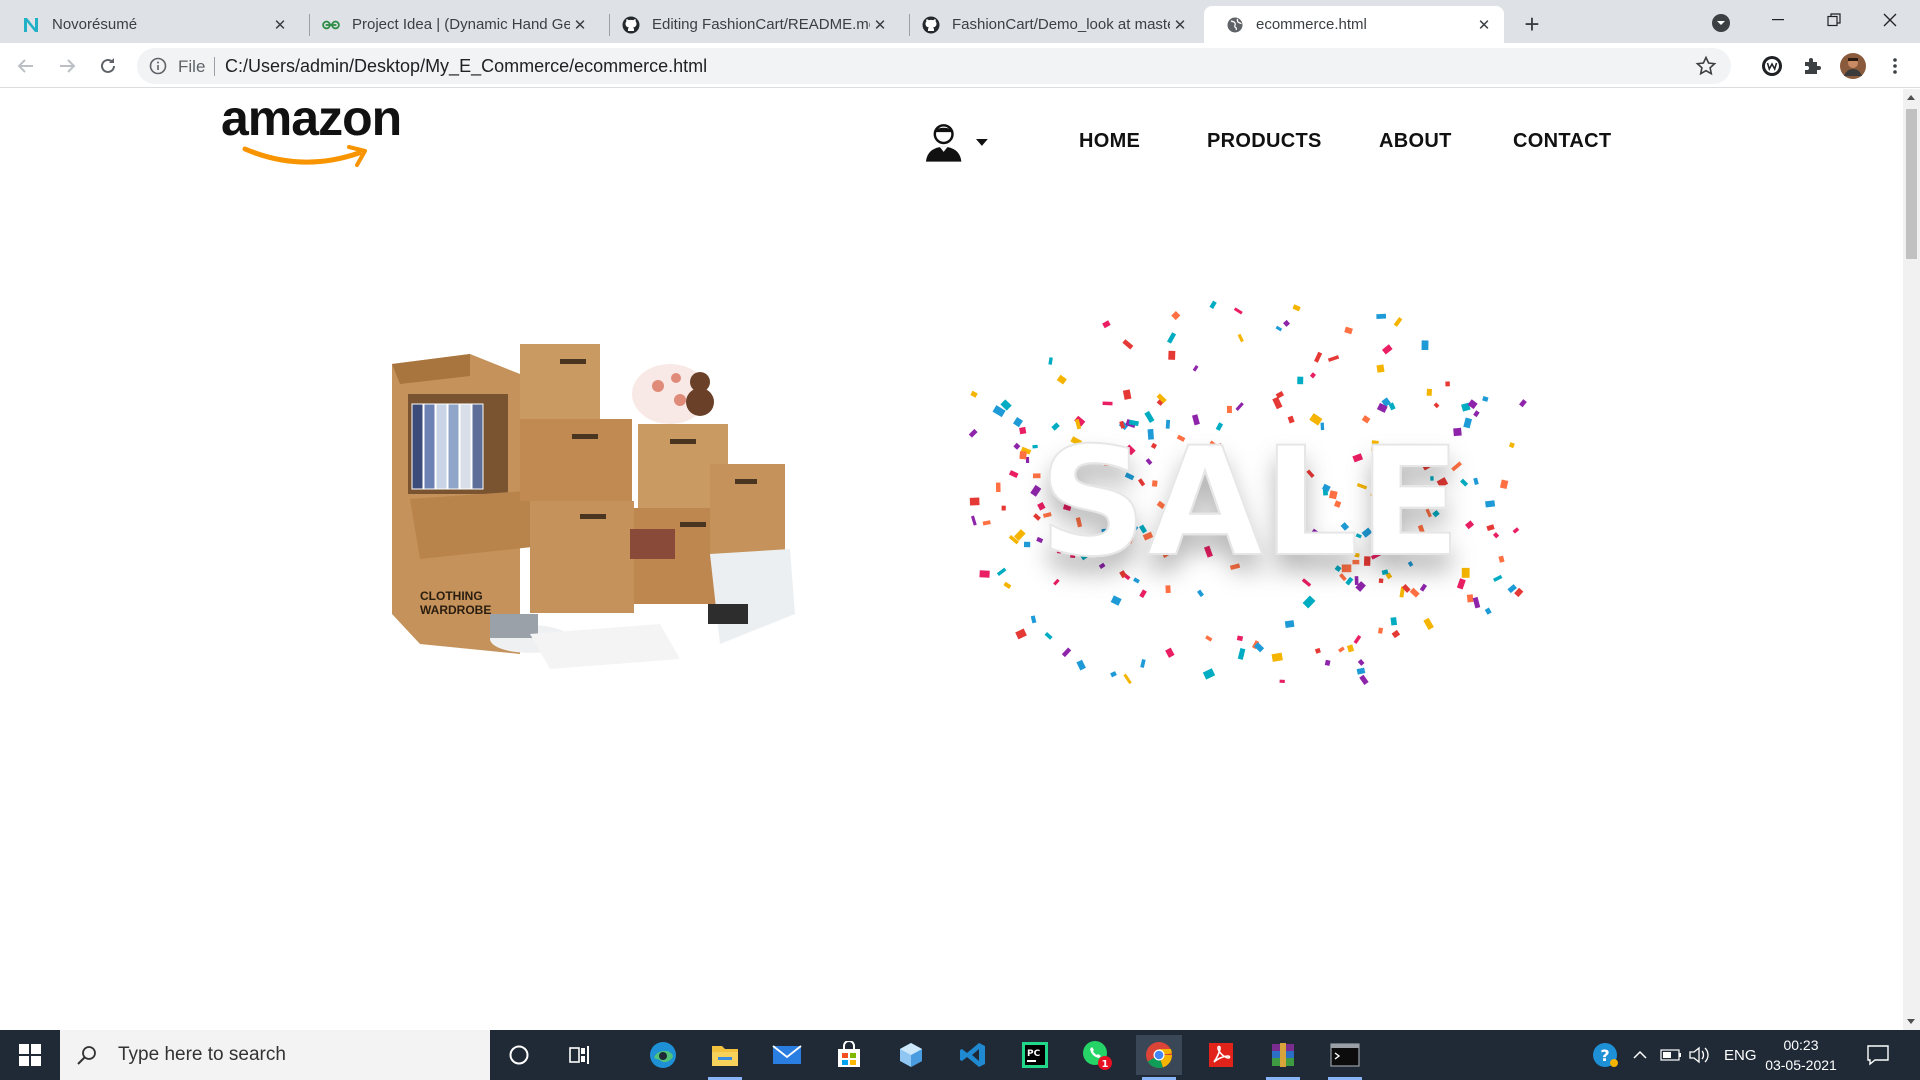 This screenshot has width=1920, height=1080. I want to click on page-scrollbar, so click(1911, 559).